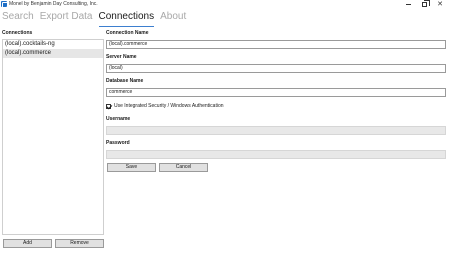 The height and width of the screenshot is (253, 449). What do you see at coordinates (131, 167) in the screenshot?
I see `save-button: Save` at bounding box center [131, 167].